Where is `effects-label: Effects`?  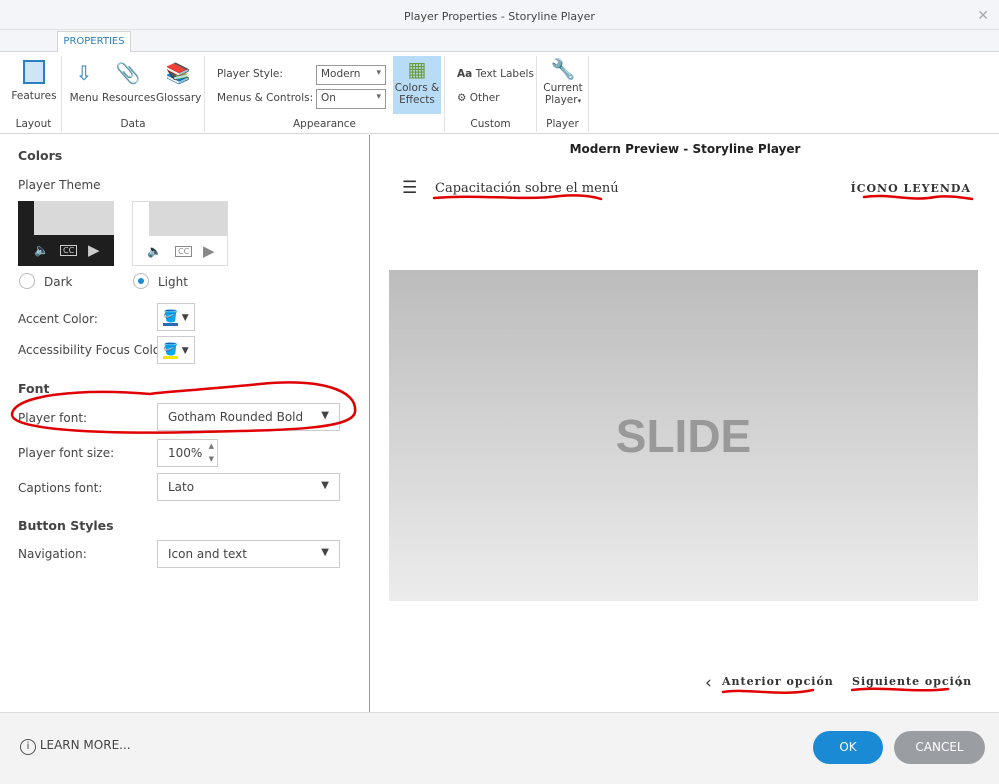
effects-label: Effects is located at coordinates (417, 100).